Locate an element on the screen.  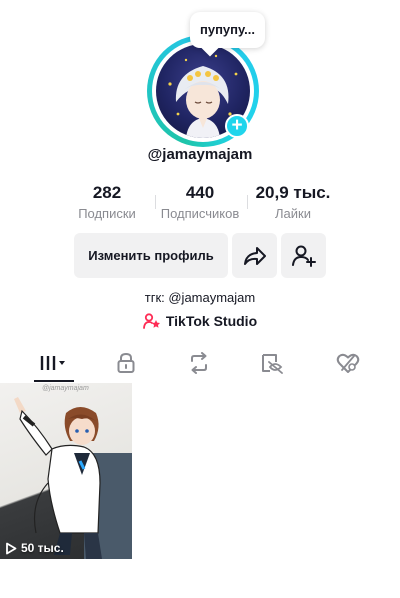
repost-icon is located at coordinates (199, 363).